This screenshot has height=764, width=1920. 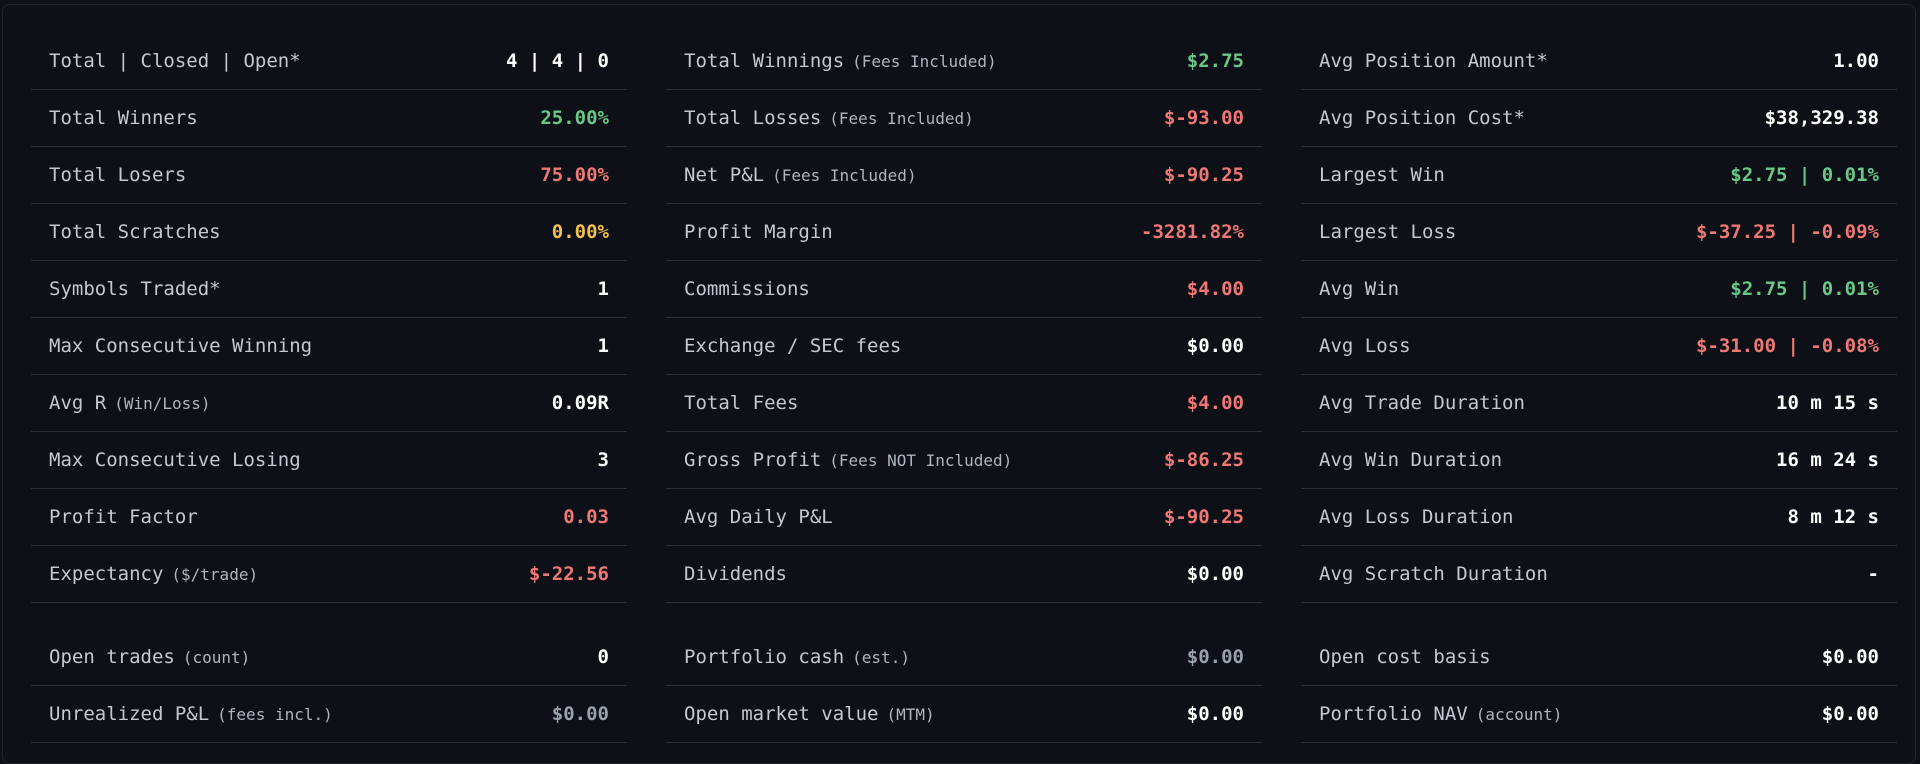 What do you see at coordinates (1599, 657) in the screenshot?
I see `open-position-stat-row: Open cost basis $0.00` at bounding box center [1599, 657].